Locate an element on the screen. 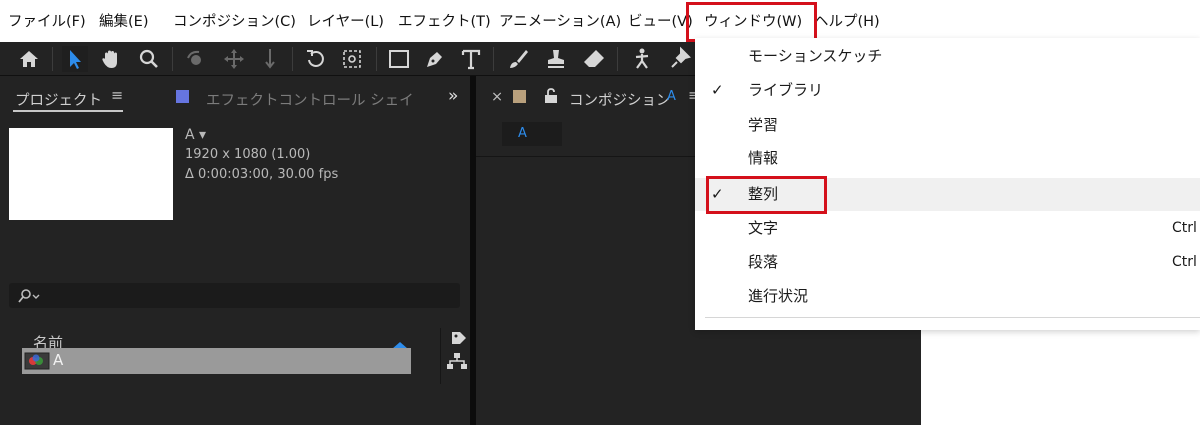 The height and width of the screenshot is (425, 1200). menu-item-motion-sketch: モーションスケッチ is located at coordinates (947, 56).